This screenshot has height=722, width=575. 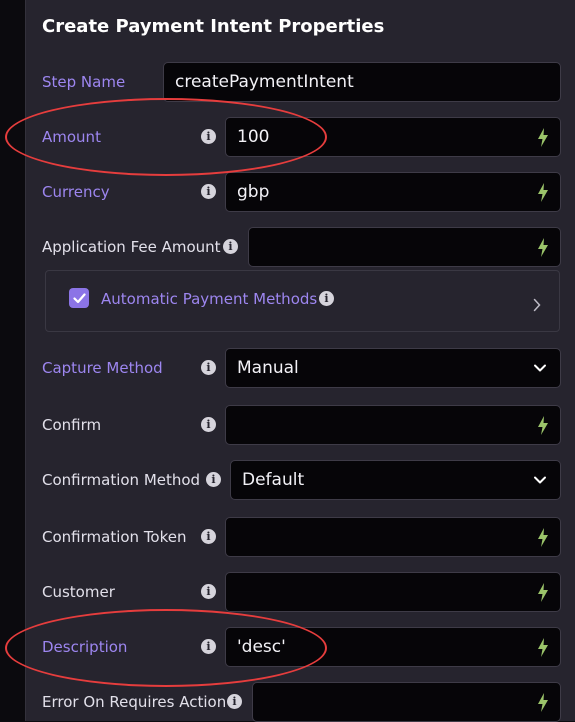 What do you see at coordinates (393, 368) in the screenshot?
I see `capture-method-select: Manual` at bounding box center [393, 368].